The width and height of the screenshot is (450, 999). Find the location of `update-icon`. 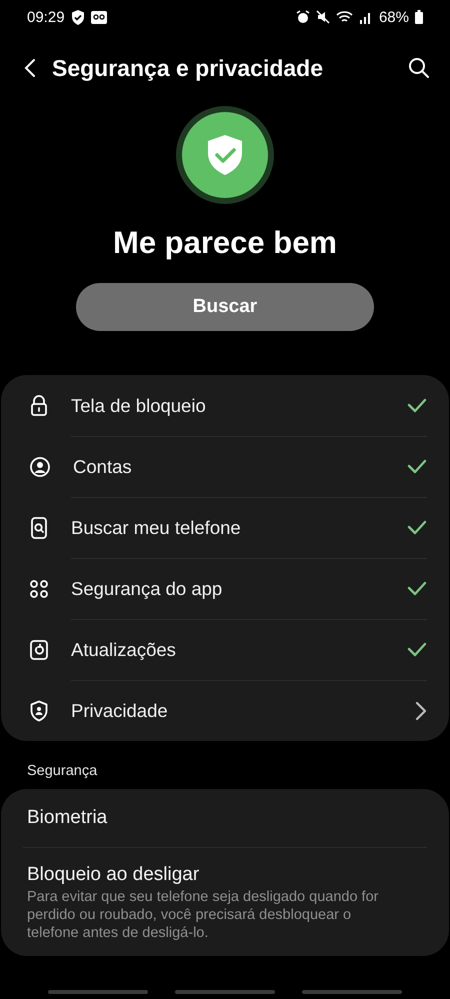

update-icon is located at coordinates (39, 649).